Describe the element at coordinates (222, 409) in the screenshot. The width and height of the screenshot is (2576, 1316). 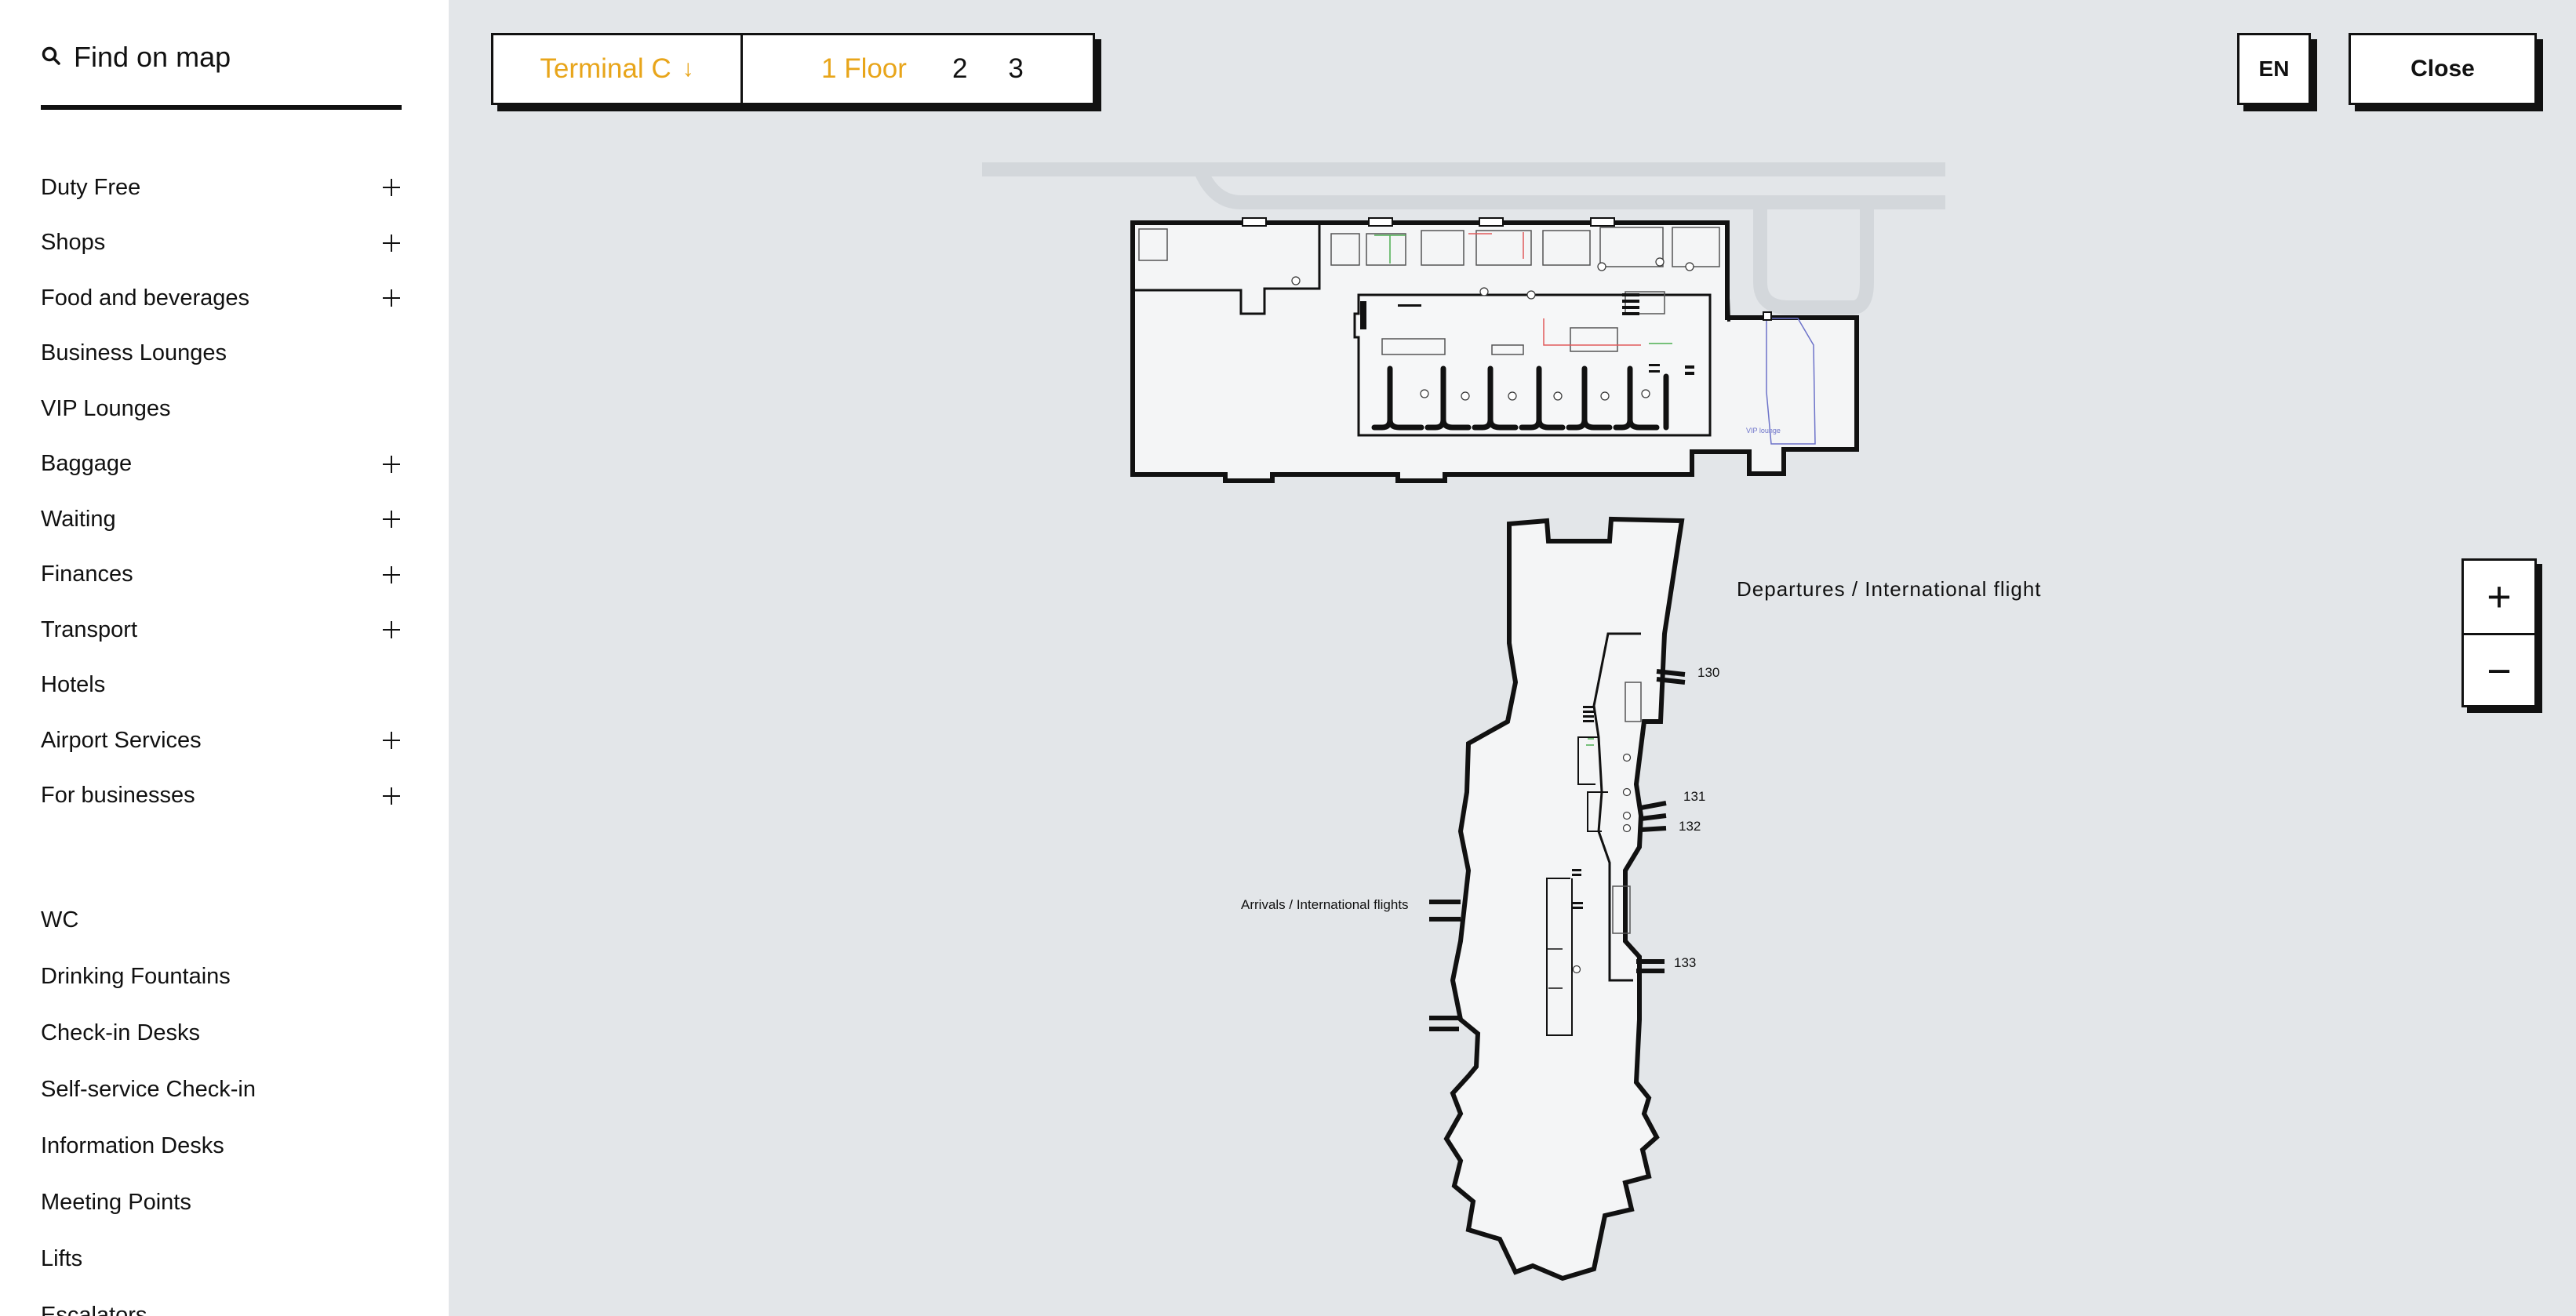
I see `category-vip-lounges: VIP Lounges` at that location.